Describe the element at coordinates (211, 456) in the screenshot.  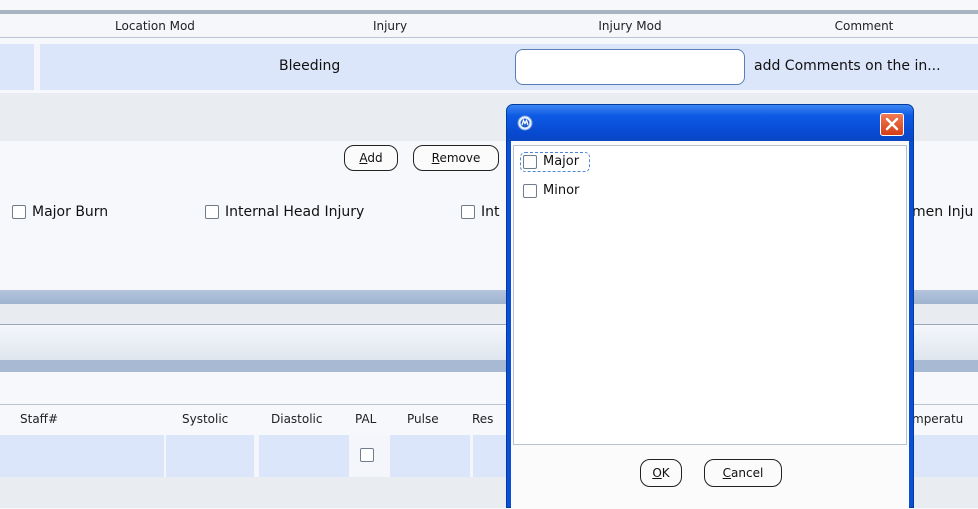
I see `vitals-cell-systolic` at that location.